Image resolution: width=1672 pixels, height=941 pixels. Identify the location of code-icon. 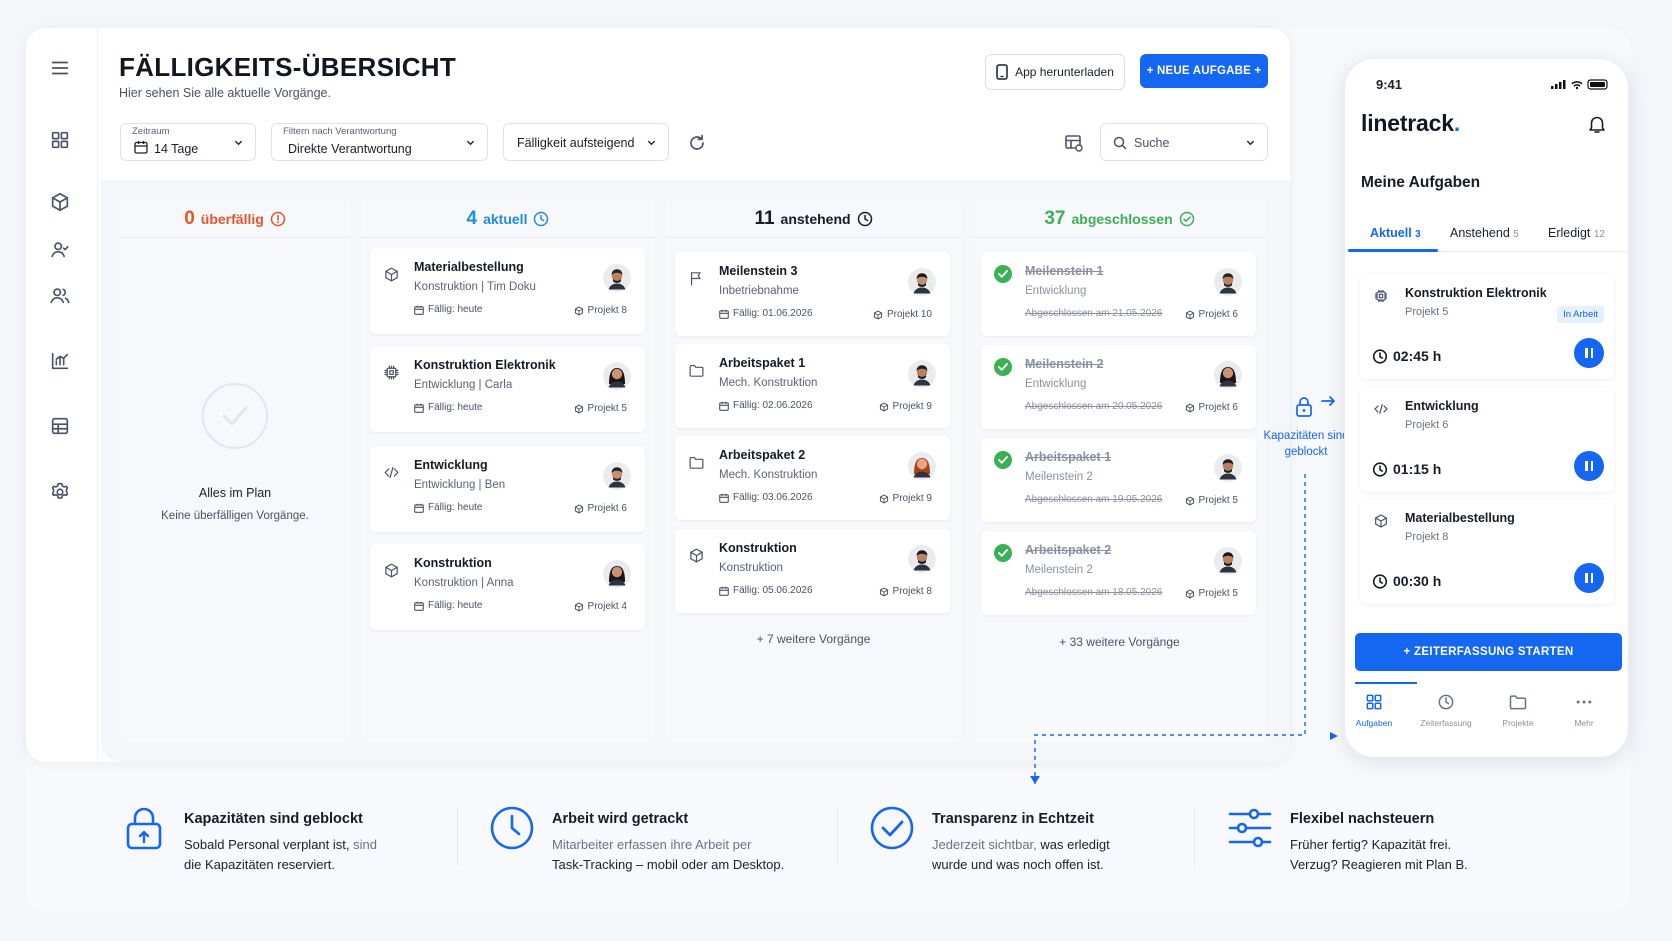
(1381, 409).